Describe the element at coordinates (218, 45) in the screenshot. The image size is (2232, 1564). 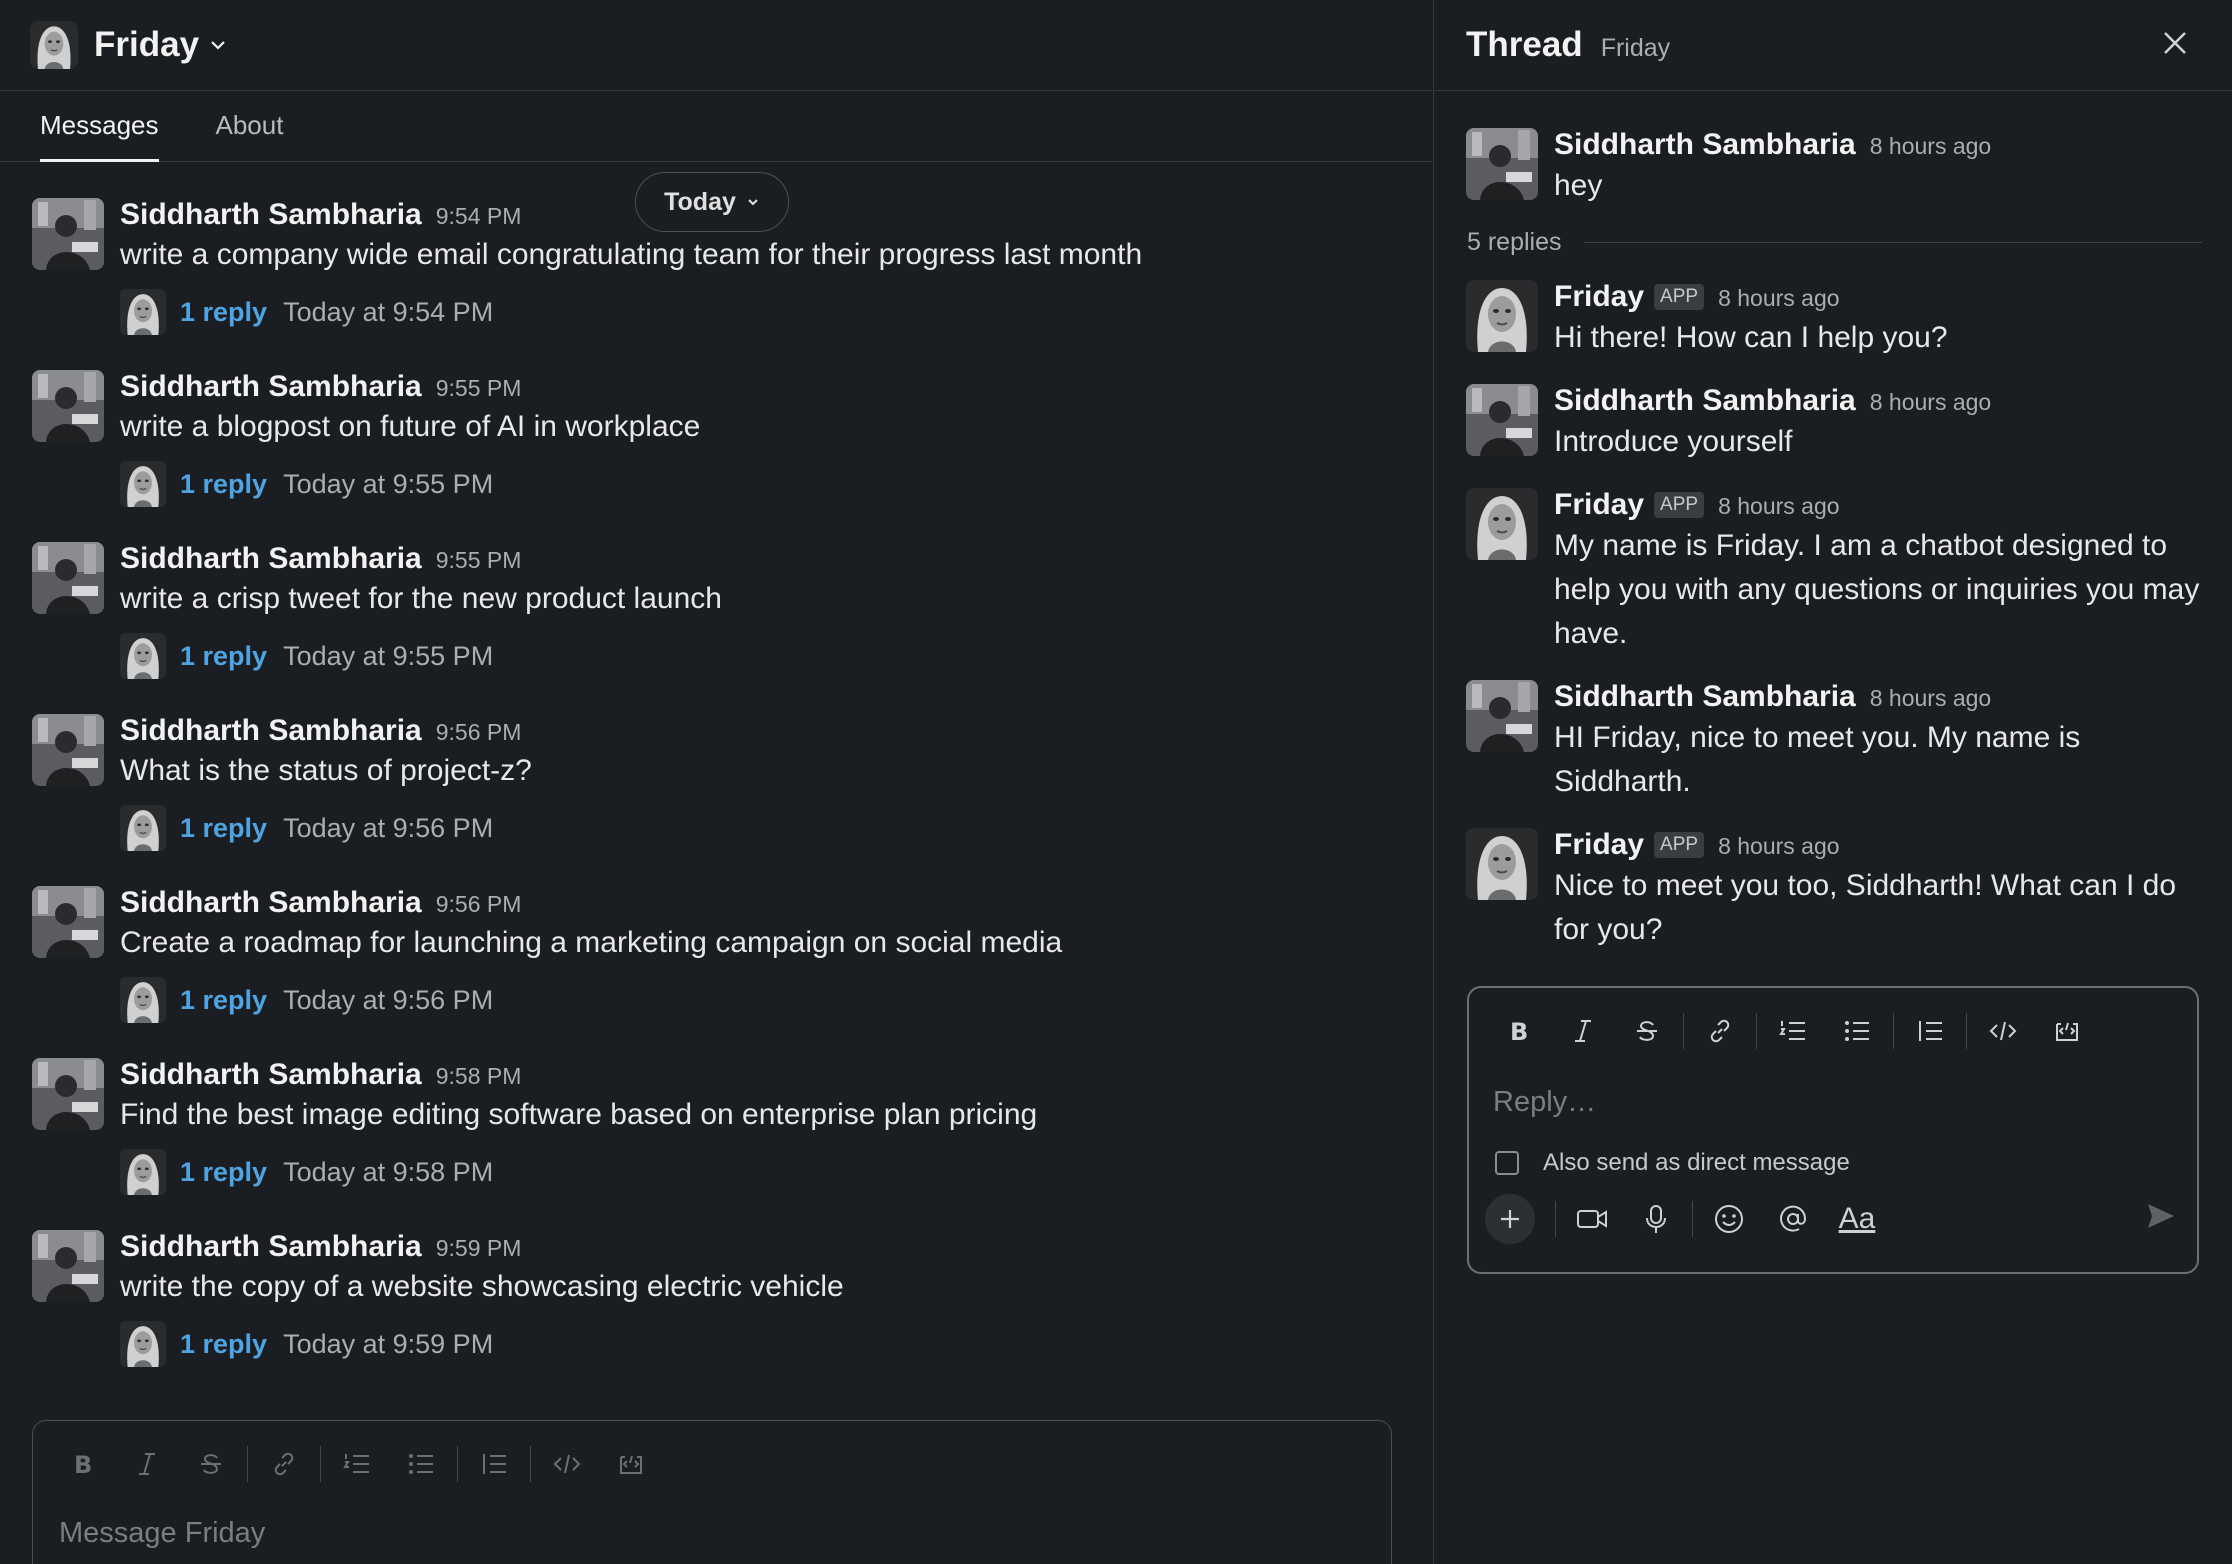
I see `chevron-down-icon` at that location.